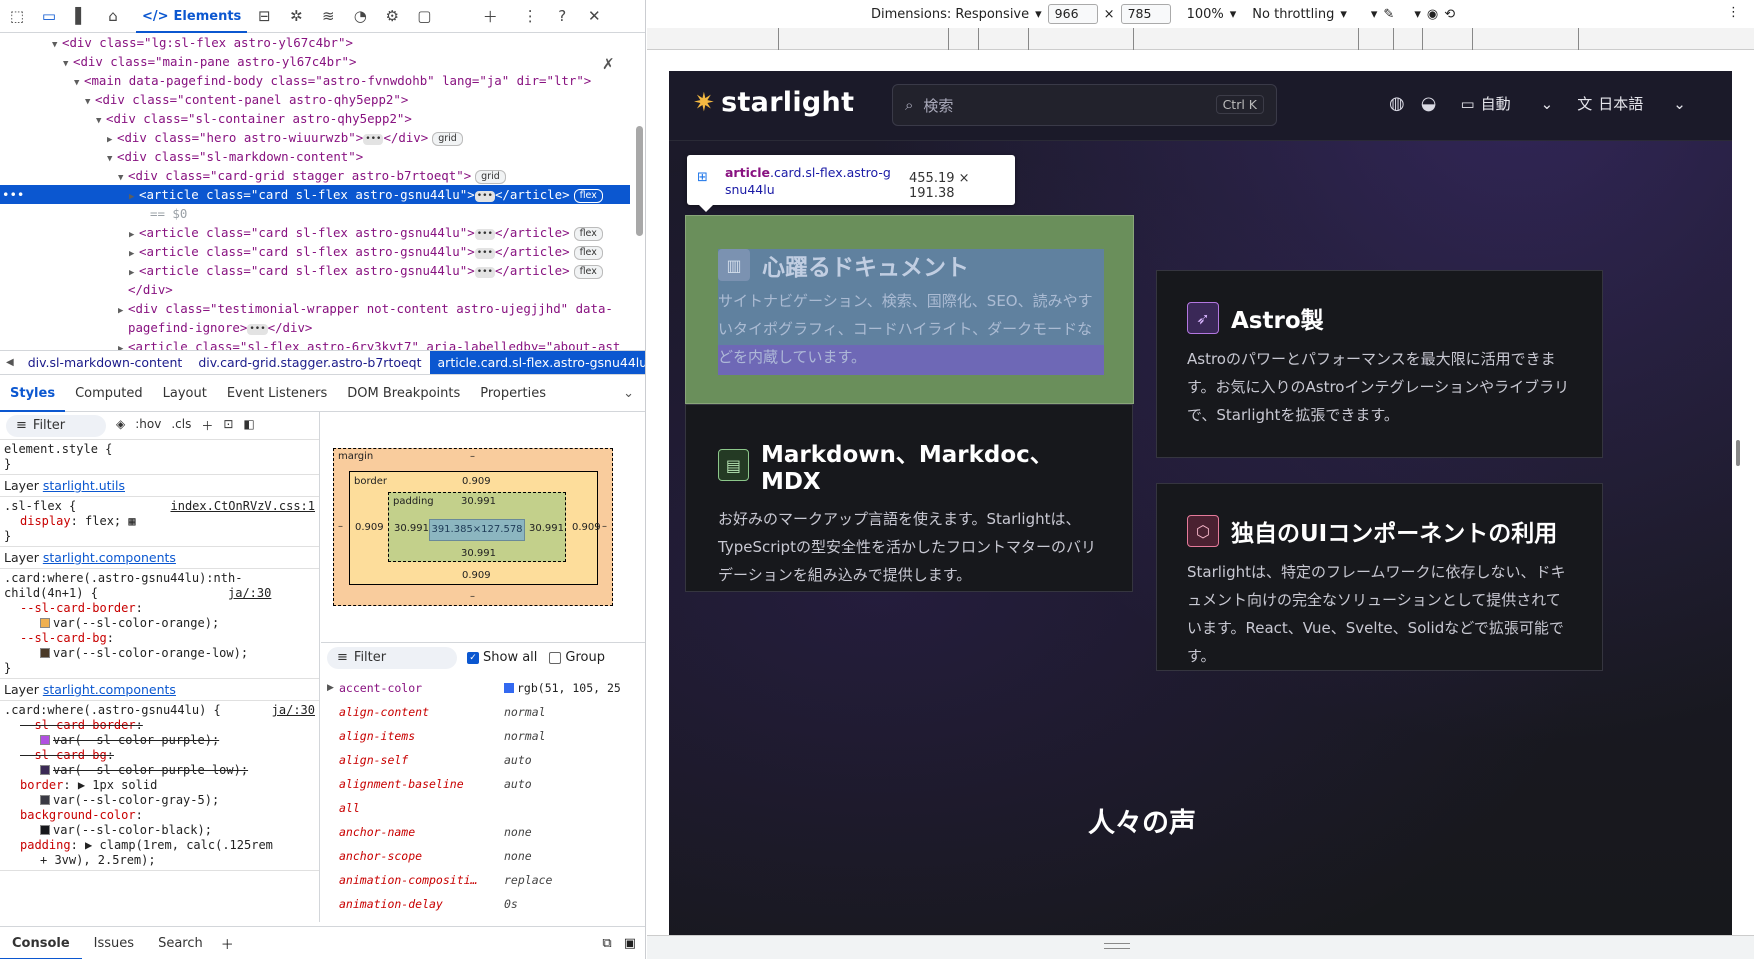 This screenshot has width=1754, height=959. What do you see at coordinates (148, 425) in the screenshot?
I see `hov-toggle: :hov` at bounding box center [148, 425].